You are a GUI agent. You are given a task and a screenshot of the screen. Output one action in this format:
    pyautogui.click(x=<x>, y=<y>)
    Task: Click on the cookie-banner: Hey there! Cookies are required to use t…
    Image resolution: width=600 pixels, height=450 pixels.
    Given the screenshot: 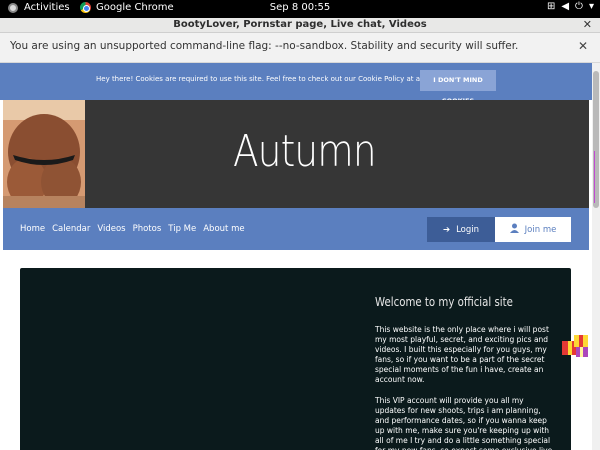 What is the action you would take?
    pyautogui.click(x=296, y=84)
    